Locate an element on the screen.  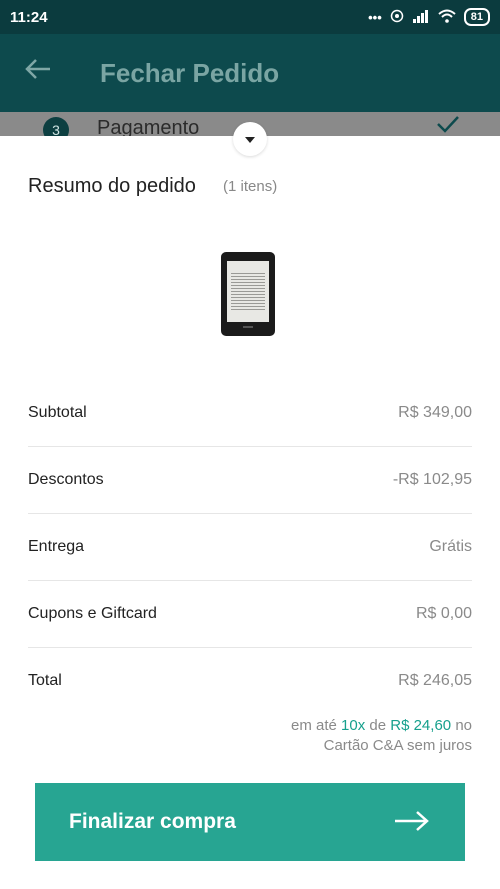
summary-item-count: (1 itens) is located at coordinates (250, 186).